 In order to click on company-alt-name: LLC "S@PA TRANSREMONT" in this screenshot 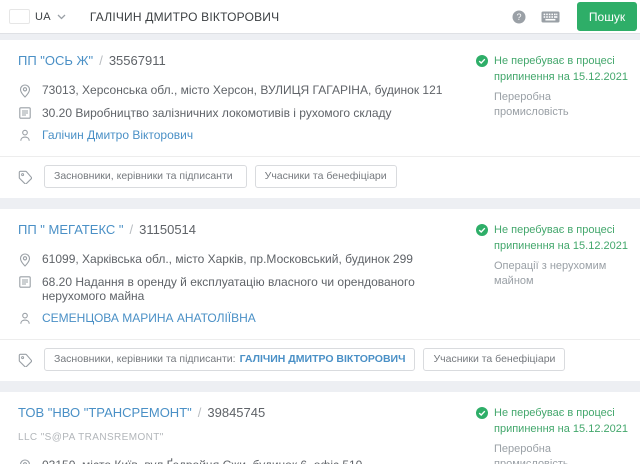, I will do `click(91, 437)`.